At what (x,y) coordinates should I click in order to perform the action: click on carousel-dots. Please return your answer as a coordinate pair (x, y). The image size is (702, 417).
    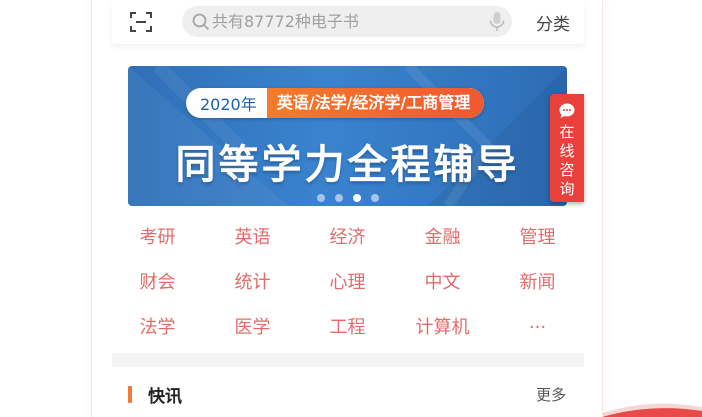
    Looking at the image, I should click on (347, 198).